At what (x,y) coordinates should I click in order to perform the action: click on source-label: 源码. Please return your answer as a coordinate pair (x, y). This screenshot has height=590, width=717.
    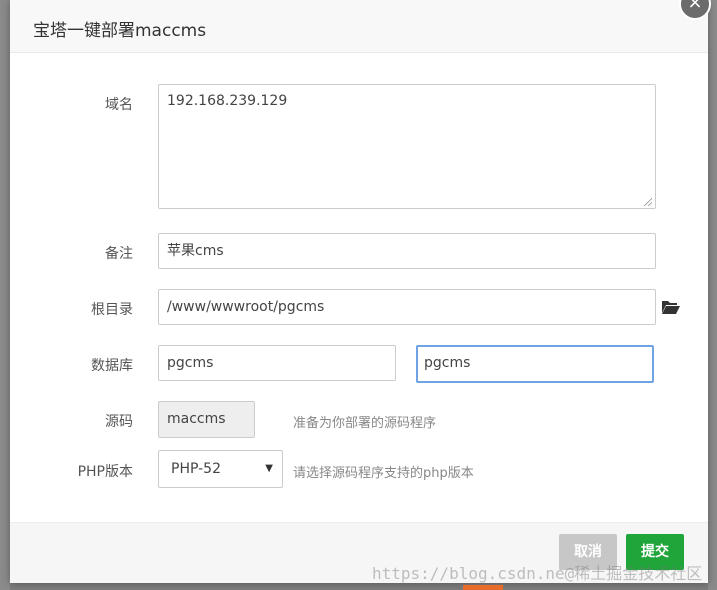
    Looking at the image, I should click on (119, 422).